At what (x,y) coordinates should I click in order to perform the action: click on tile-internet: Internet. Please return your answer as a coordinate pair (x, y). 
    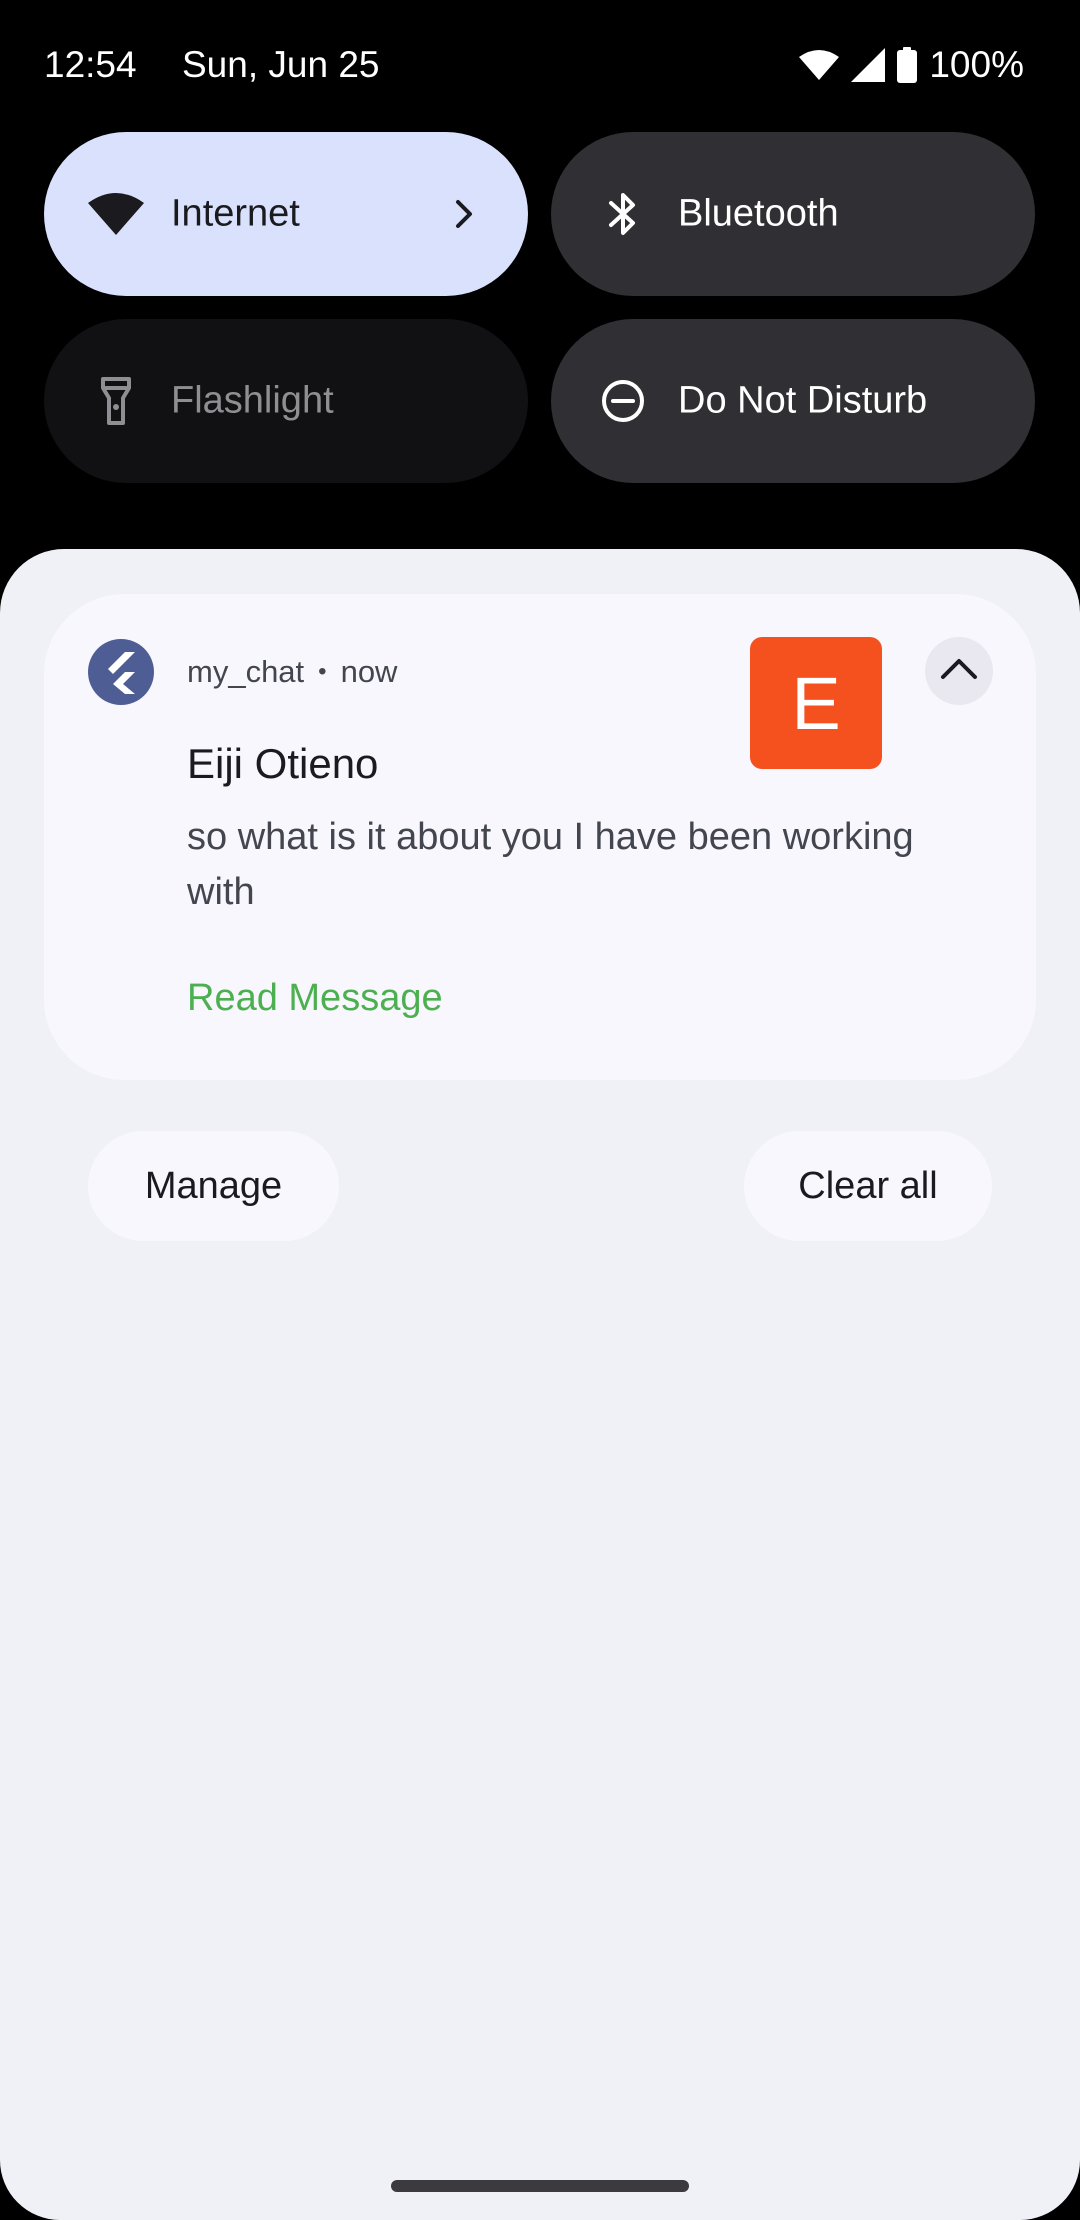
    Looking at the image, I should click on (286, 214).